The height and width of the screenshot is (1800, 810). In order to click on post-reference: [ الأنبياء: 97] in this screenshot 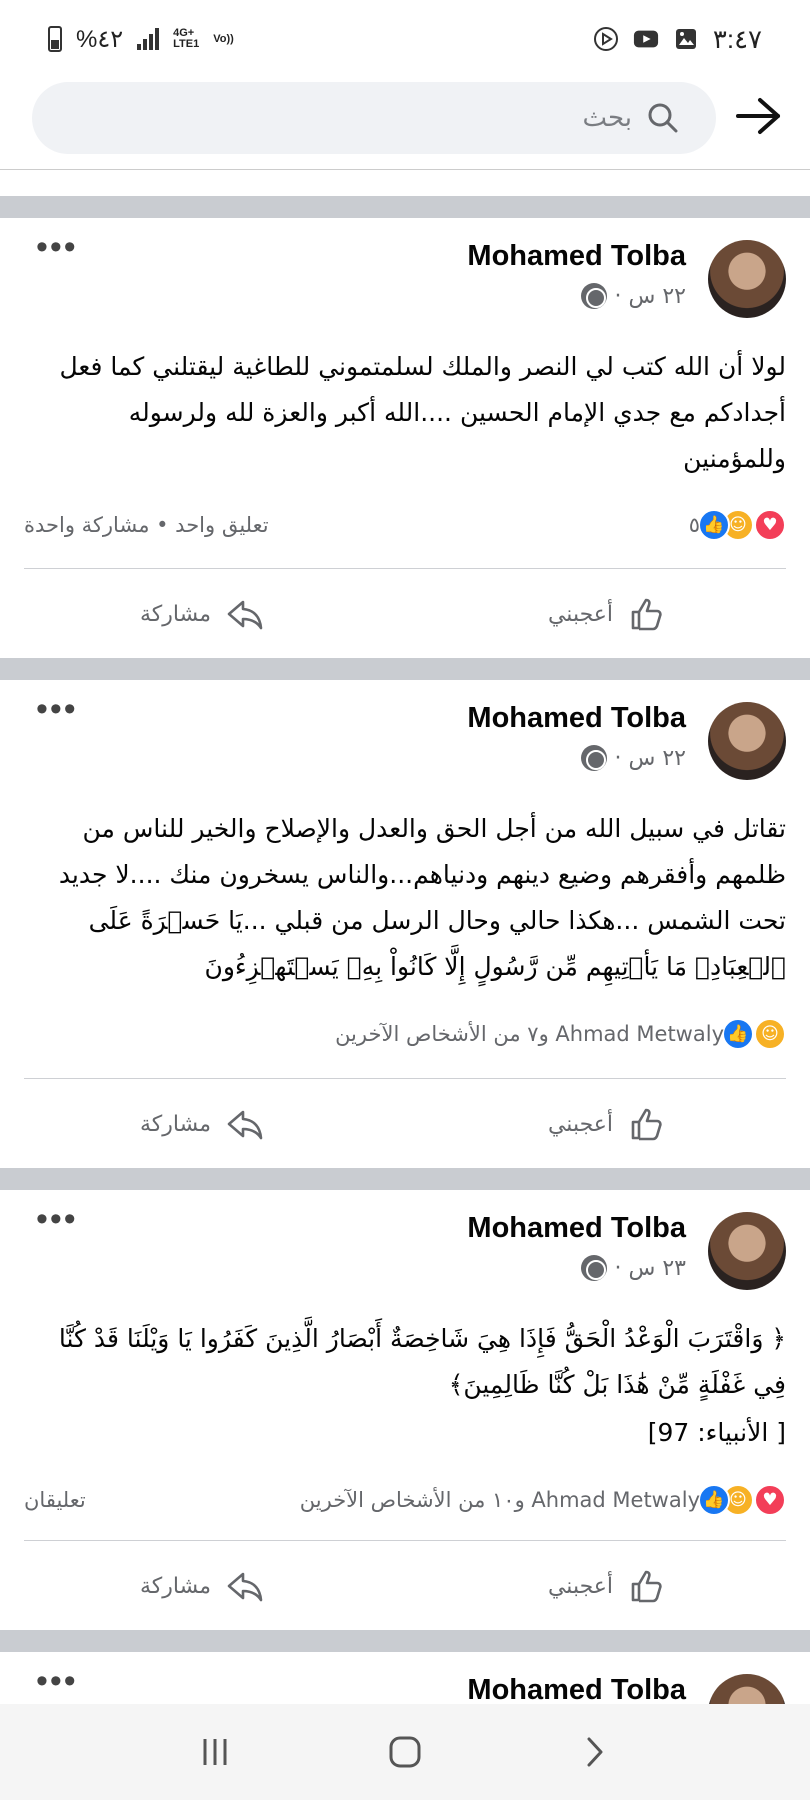, I will do `click(716, 1432)`.